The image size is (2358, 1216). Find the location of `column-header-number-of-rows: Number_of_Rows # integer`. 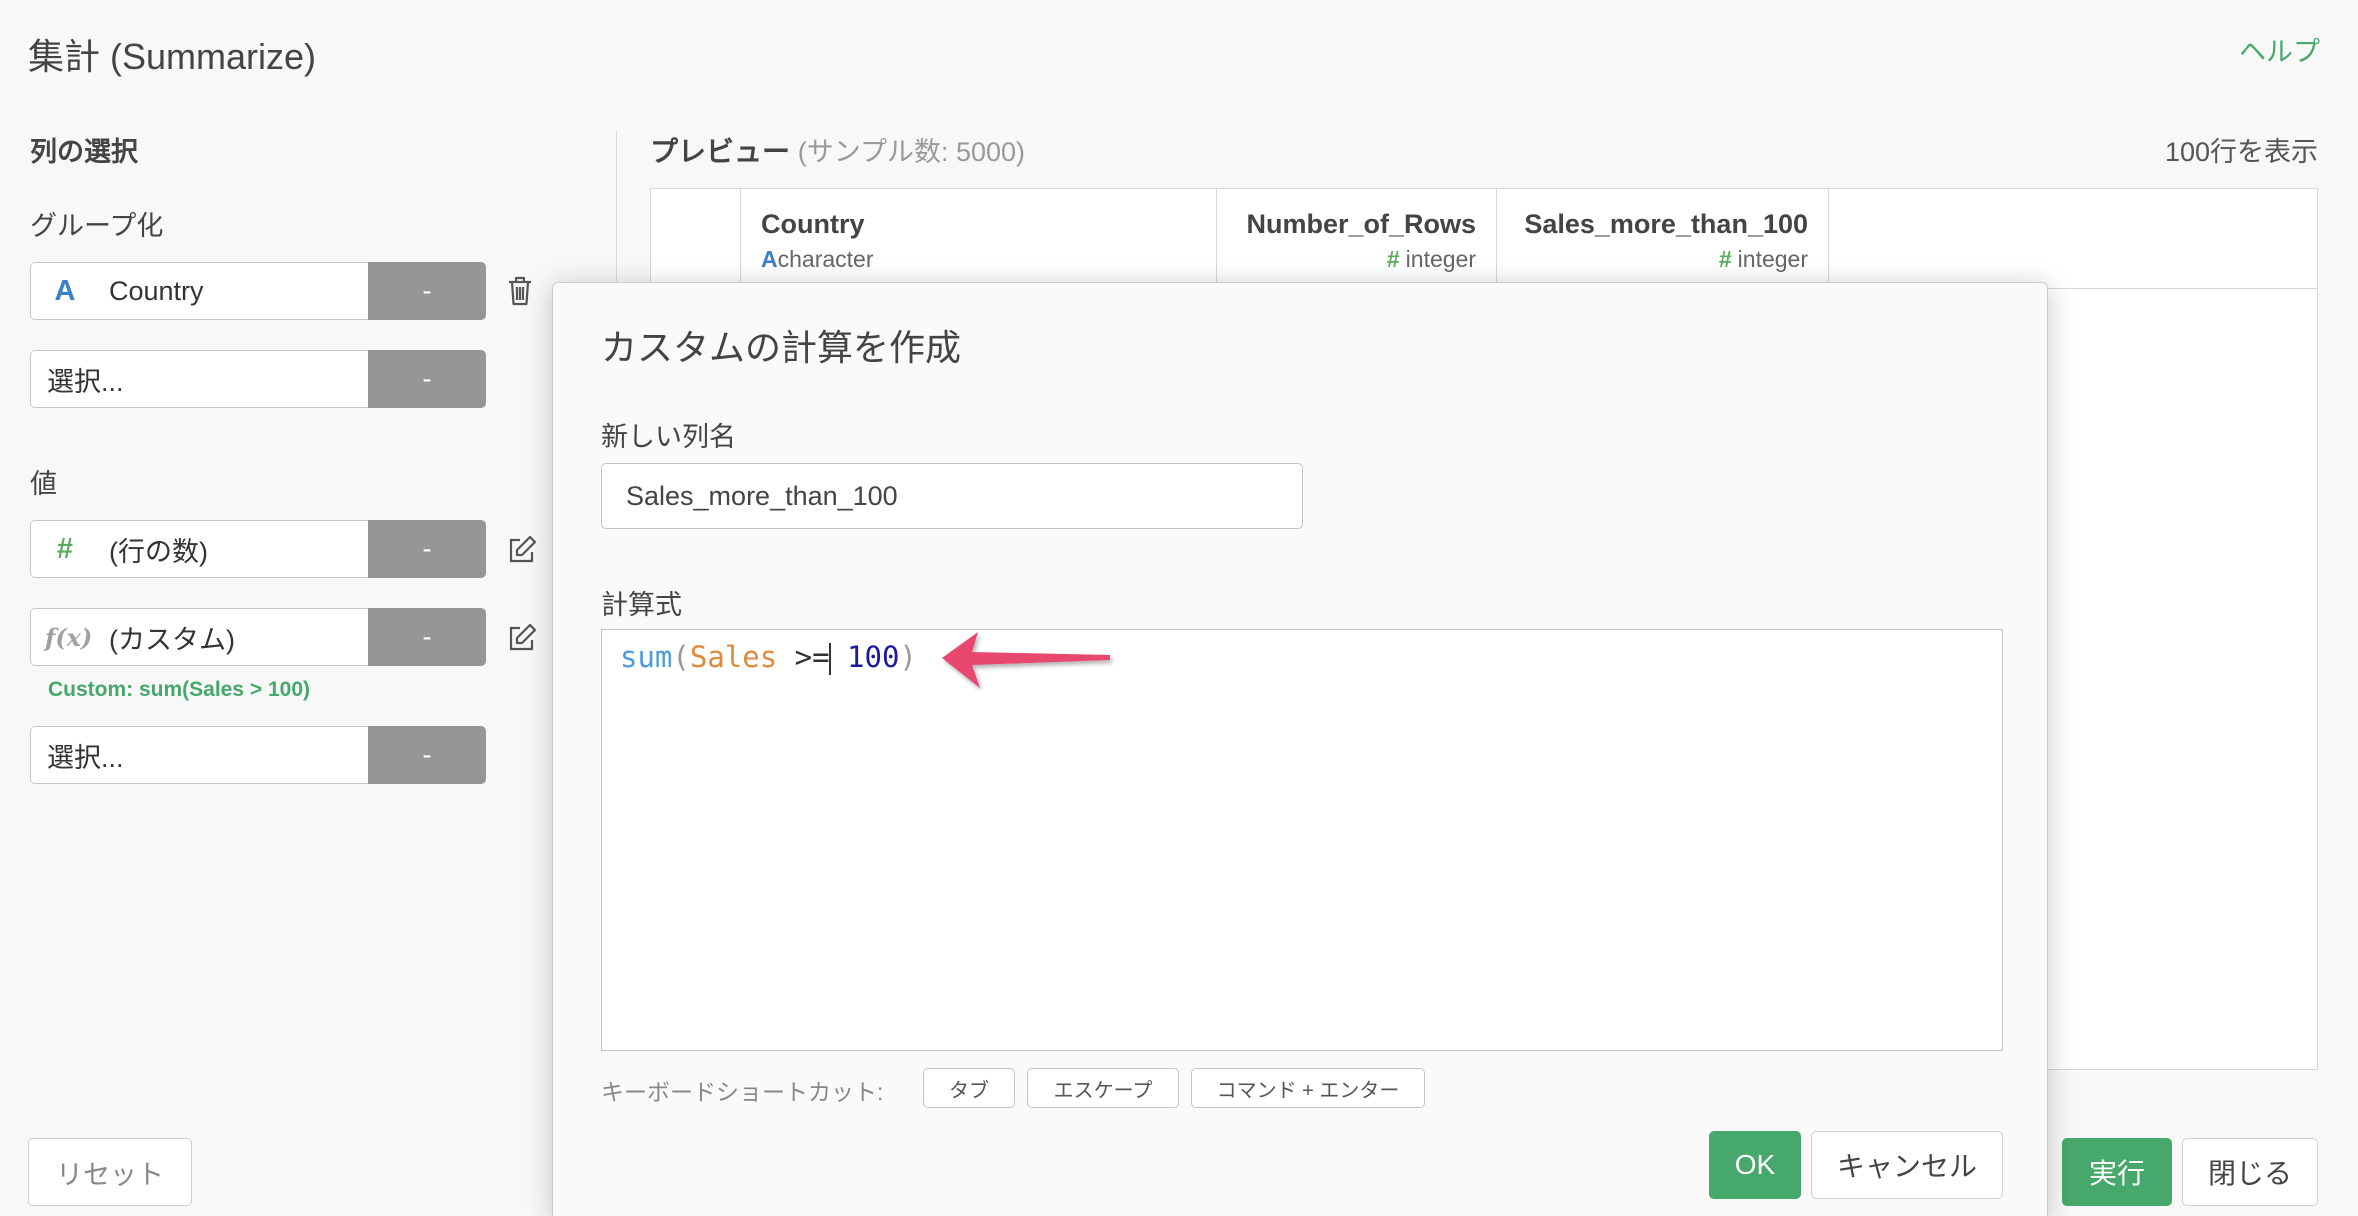

column-header-number-of-rows: Number_of_Rows # integer is located at coordinates (1357, 239).